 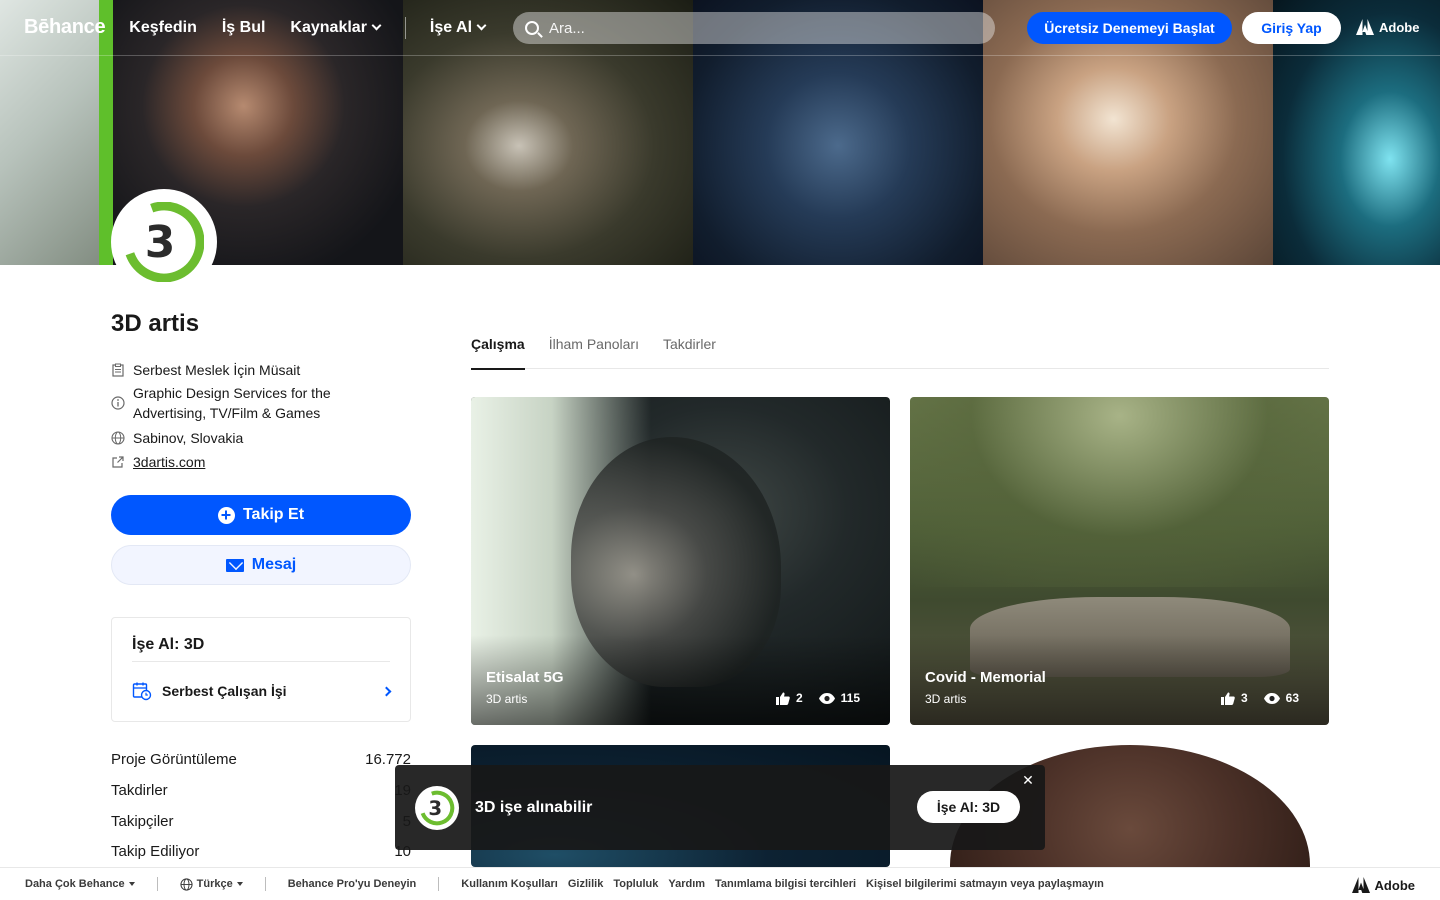 What do you see at coordinates (234, 565) in the screenshot?
I see `envelope-icon` at bounding box center [234, 565].